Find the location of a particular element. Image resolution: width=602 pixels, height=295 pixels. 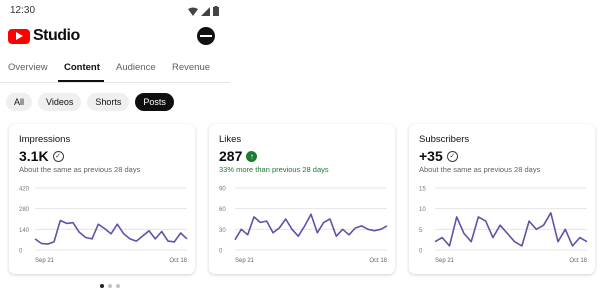

y-tick-label: 5 is located at coordinates (421, 231).